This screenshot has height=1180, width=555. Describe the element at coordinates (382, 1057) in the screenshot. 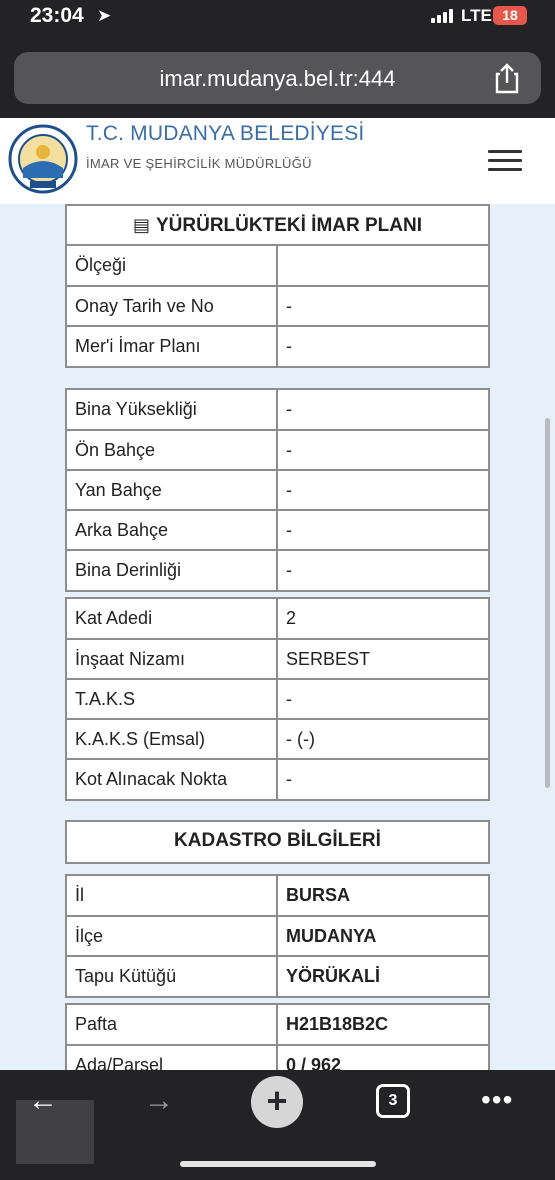

I see `row-value: 0 / 962` at that location.